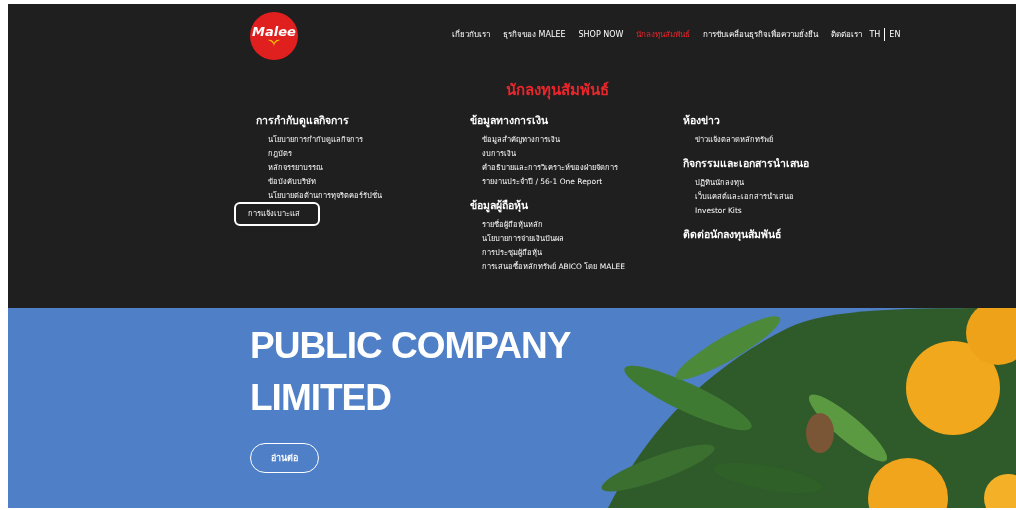 The height and width of the screenshot is (510, 1016). What do you see at coordinates (761, 34) in the screenshot?
I see `nav-link: การขับเคลื่อนธุรกิจเพื่อความยั่งยืน` at bounding box center [761, 34].